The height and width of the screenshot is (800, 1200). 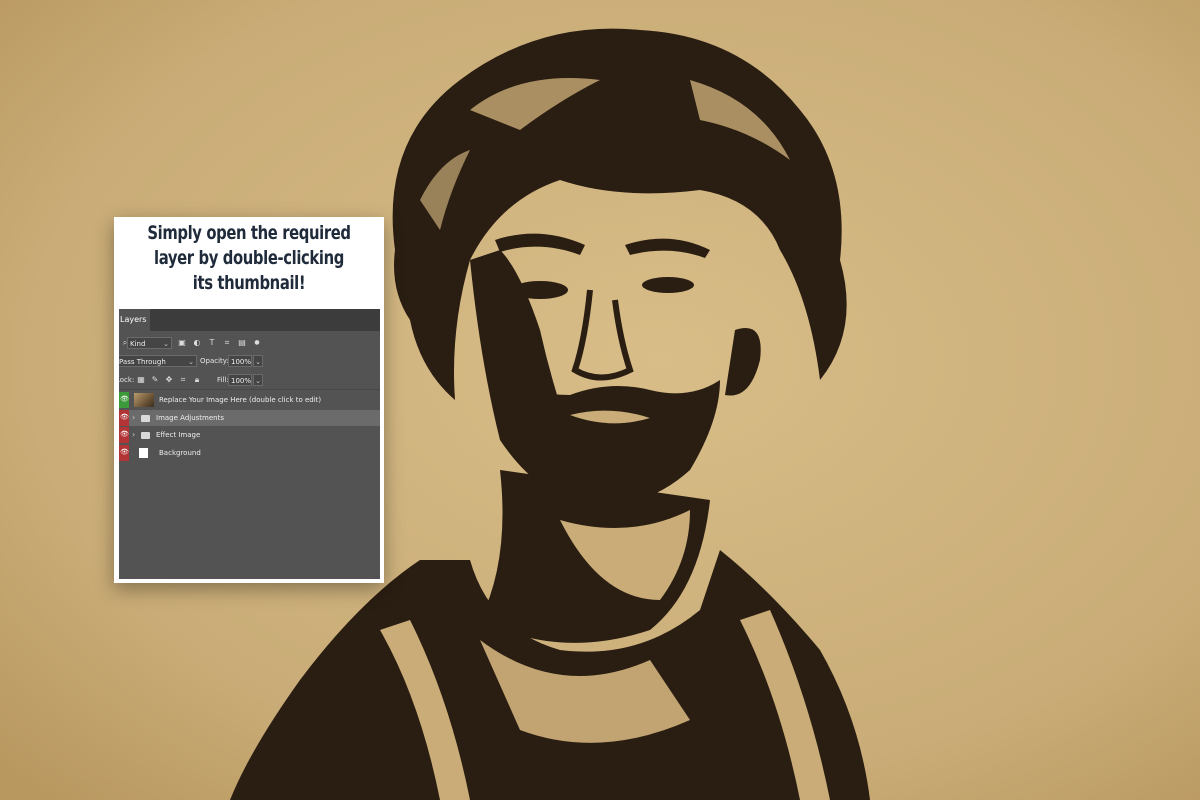 What do you see at coordinates (212, 343) in the screenshot?
I see `type-filter-icon: T` at bounding box center [212, 343].